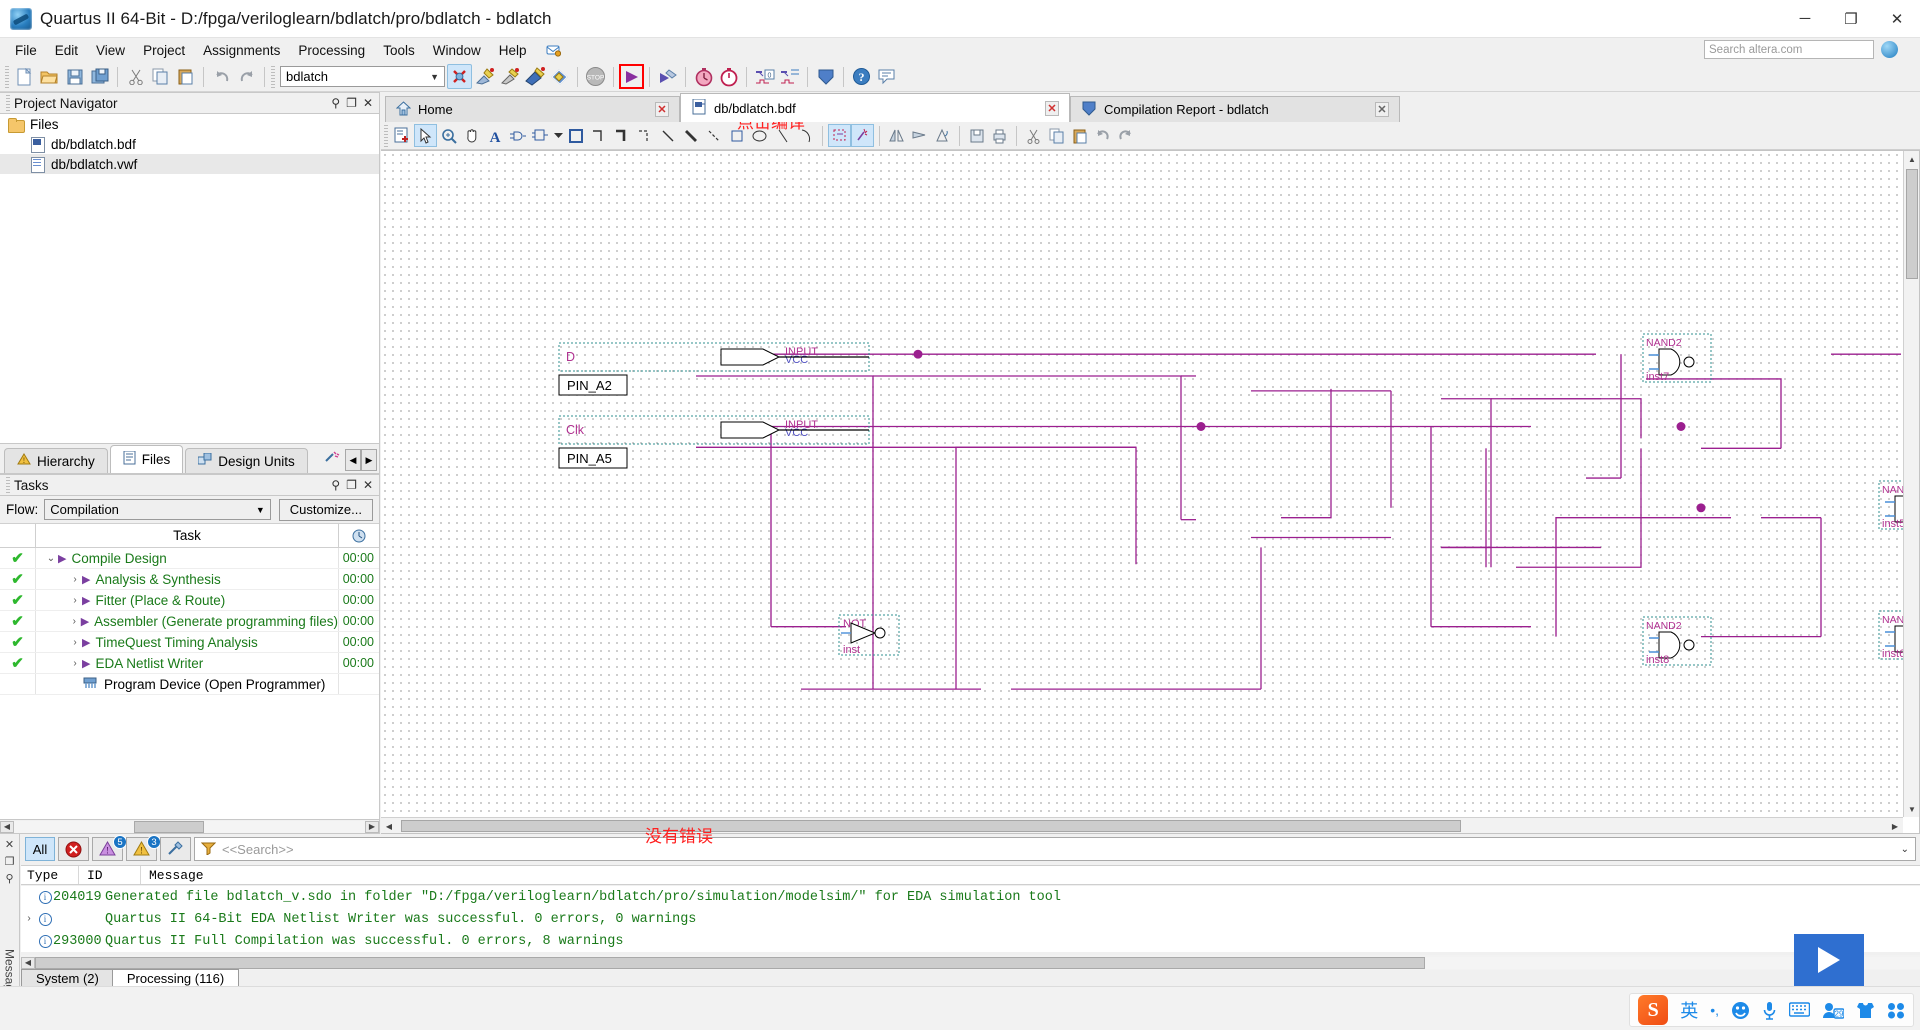 The height and width of the screenshot is (1030, 1920). I want to click on hscroll-thumb, so click(169, 826).